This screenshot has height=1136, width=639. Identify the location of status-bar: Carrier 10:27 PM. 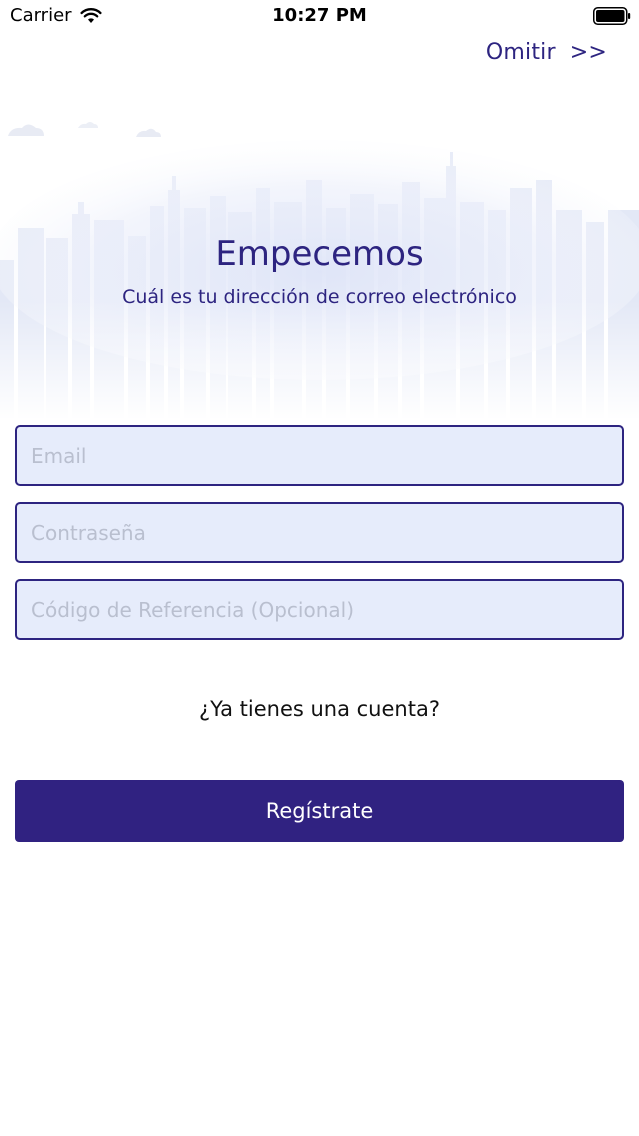
(319, 17).